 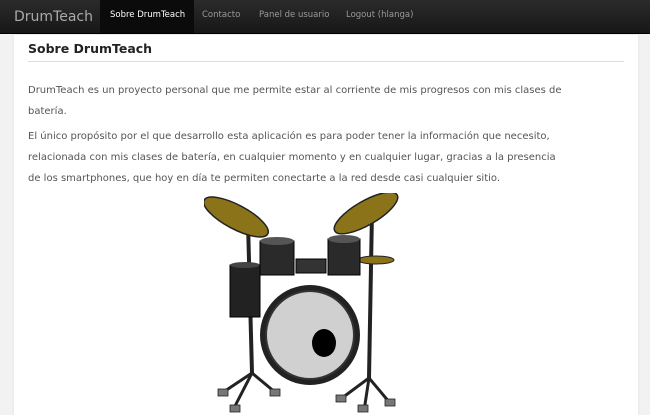 I want to click on page-title: Sobre DrumTeach, so click(x=90, y=48).